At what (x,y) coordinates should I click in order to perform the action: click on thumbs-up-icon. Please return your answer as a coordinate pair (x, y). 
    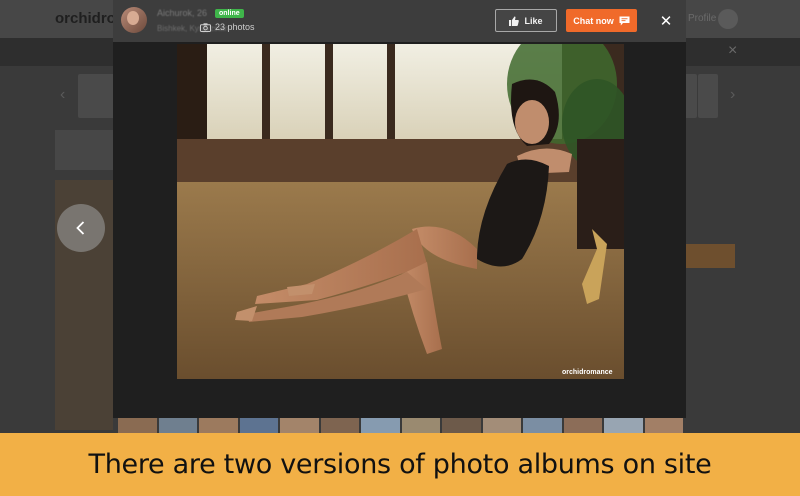
    Looking at the image, I should click on (514, 20).